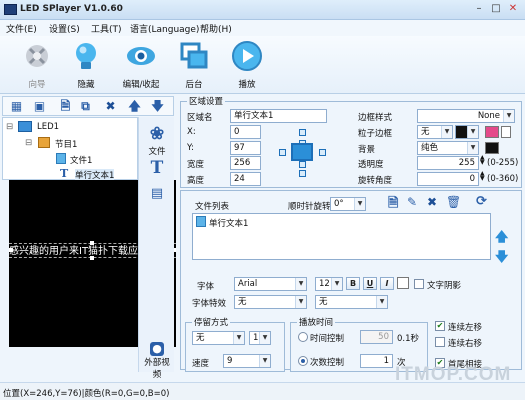 This screenshot has width=525, height=400. Describe the element at coordinates (435, 132) in the screenshot. I see `particle-border-select: 无 ▼` at that location.